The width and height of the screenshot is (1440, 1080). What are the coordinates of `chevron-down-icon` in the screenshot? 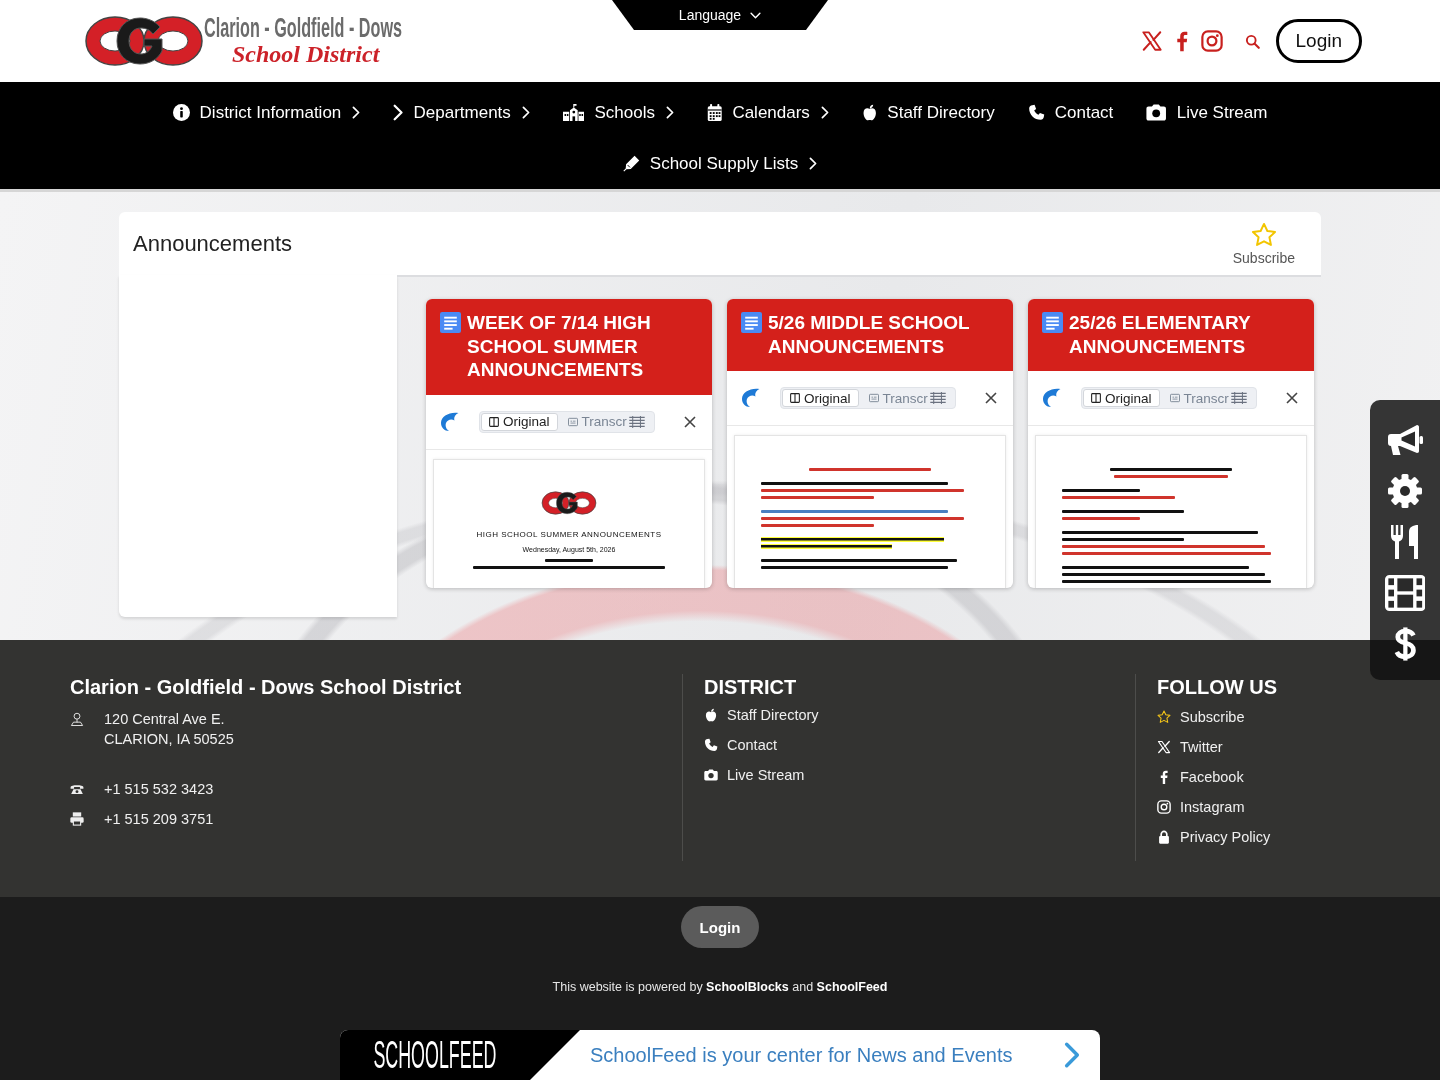 It's located at (756, 15).